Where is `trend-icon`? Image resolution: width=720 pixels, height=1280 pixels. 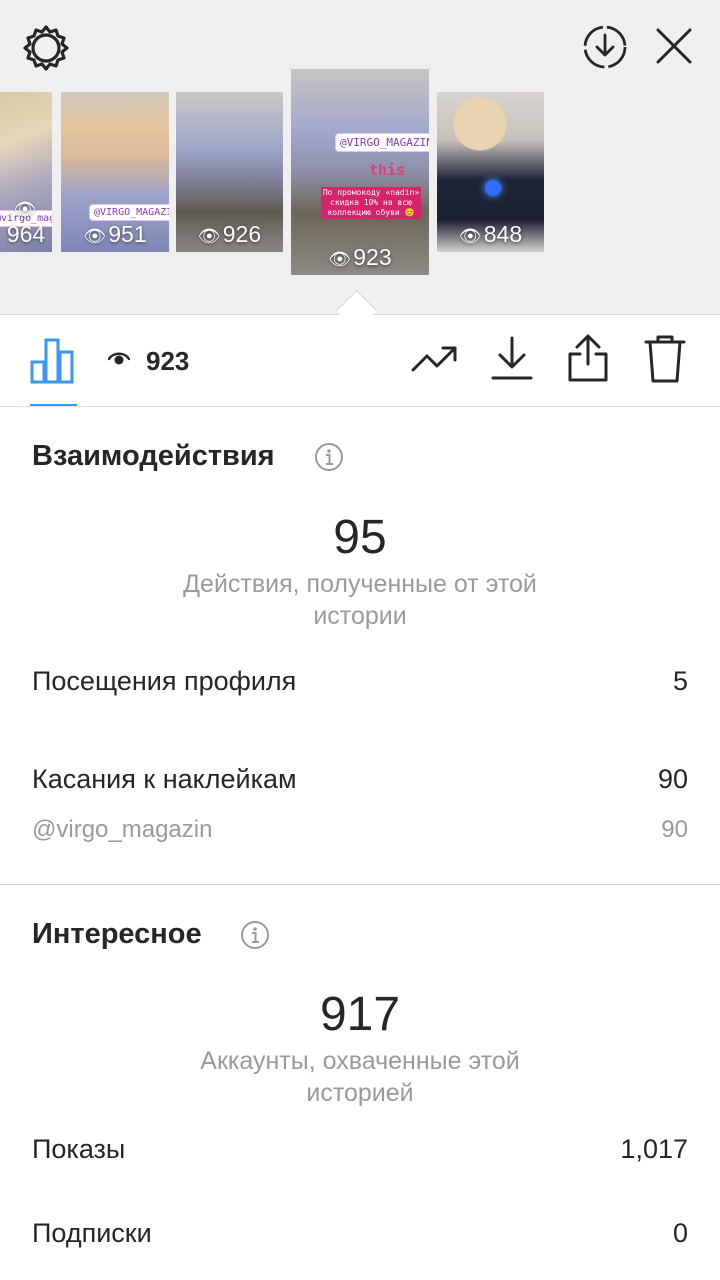
trend-icon is located at coordinates (435, 359).